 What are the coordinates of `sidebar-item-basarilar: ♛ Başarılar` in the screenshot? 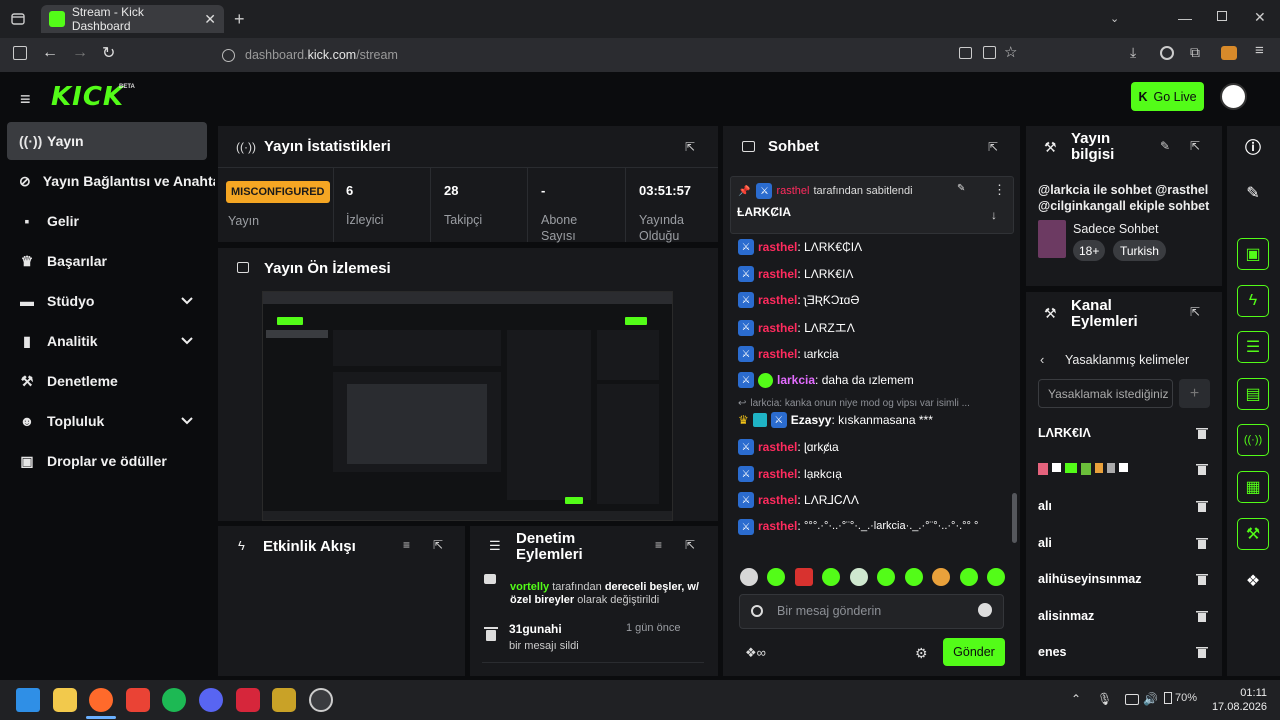 It's located at (107, 261).